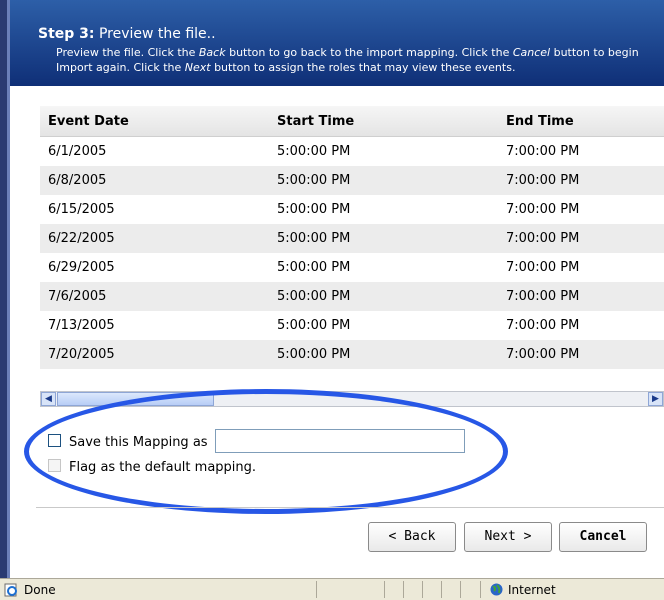 This screenshot has width=664, height=600. What do you see at coordinates (352, 325) in the screenshot?
I see `table-row: 7/13/2005 5:00:00 PM 7:00:00 PM` at bounding box center [352, 325].